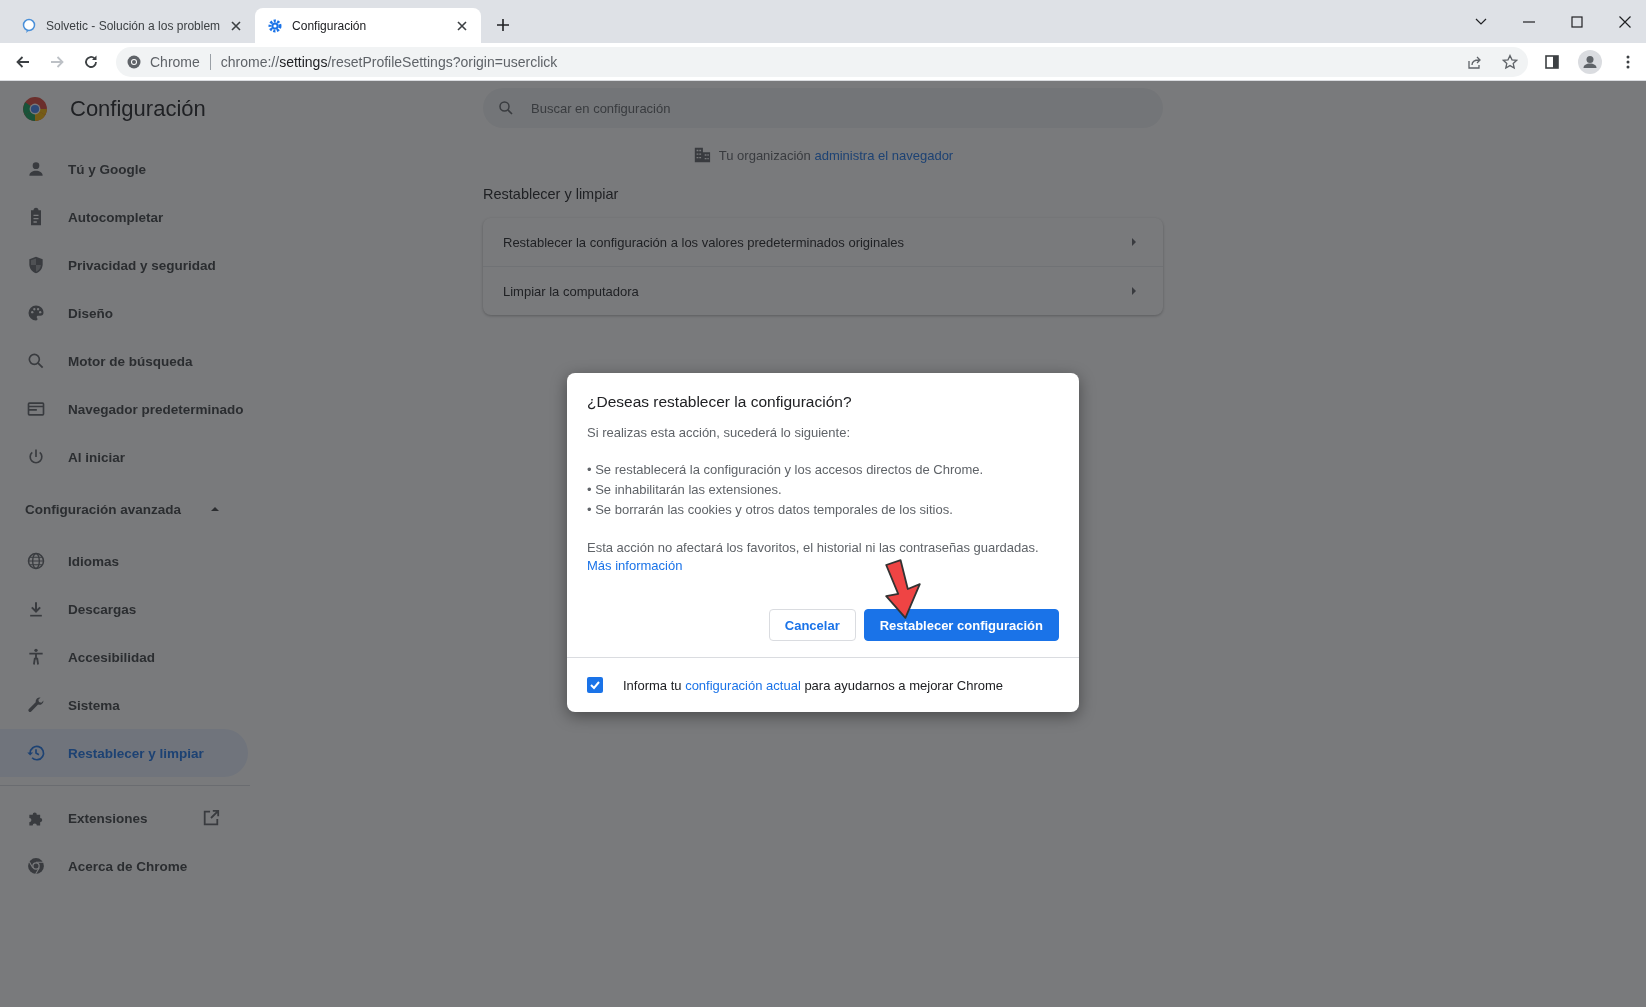  I want to click on sidebar-item: Privacidad y seguridad, so click(124, 265).